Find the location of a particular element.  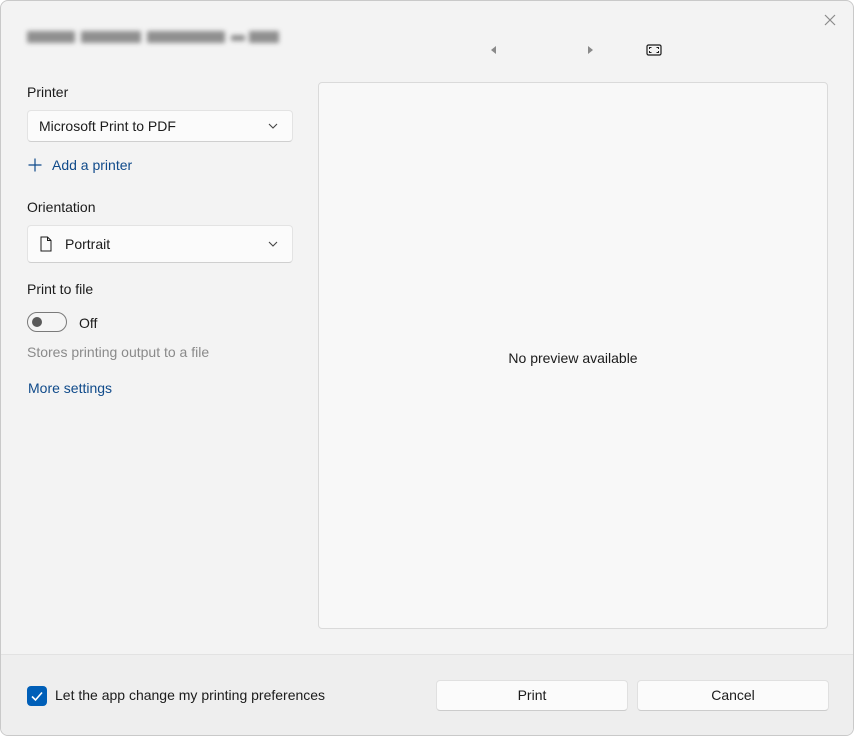

toggle-state-label: Off is located at coordinates (88, 323).